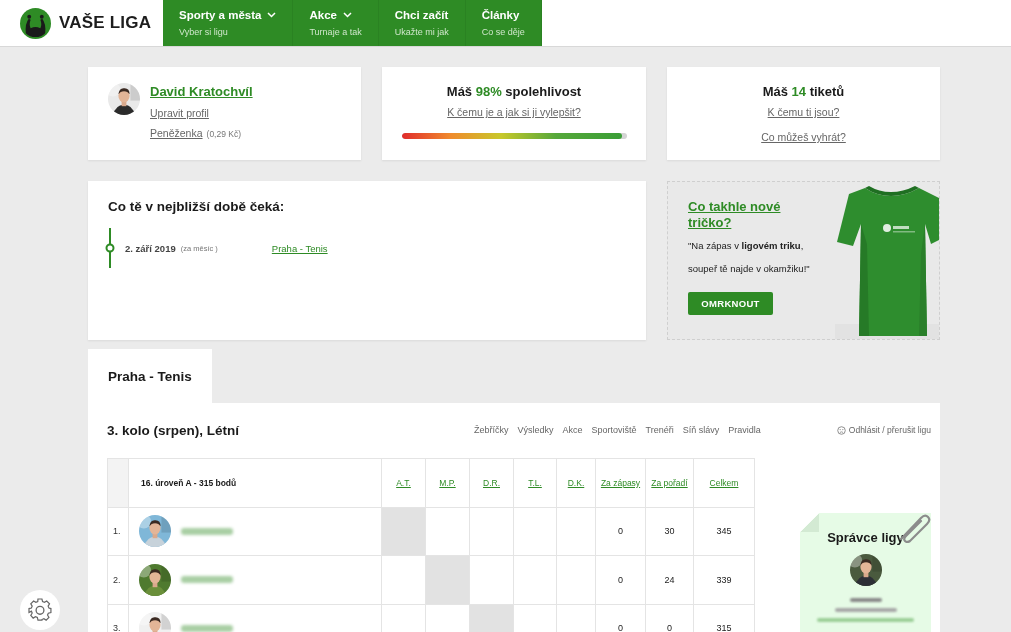 This screenshot has width=1011, height=632. What do you see at coordinates (669, 531) in the screenshot?
I see `score-cell: 30` at bounding box center [669, 531].